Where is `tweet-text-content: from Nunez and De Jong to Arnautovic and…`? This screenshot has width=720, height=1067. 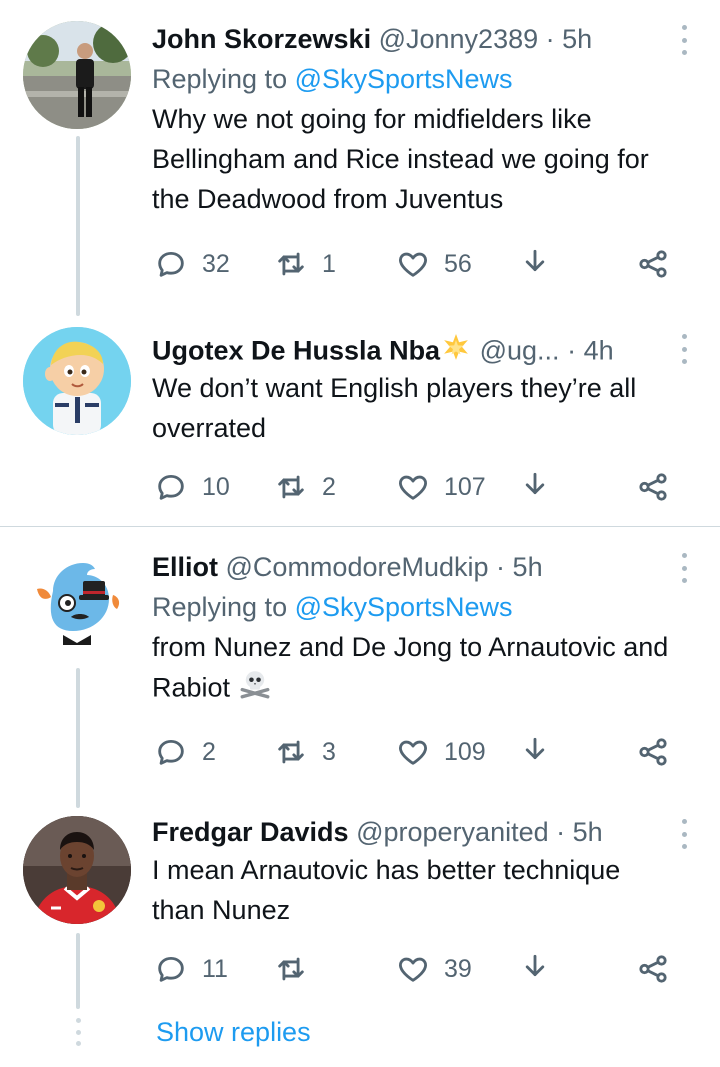 tweet-text-content: from Nunez and De Jong to Arnautovic and… is located at coordinates (410, 667).